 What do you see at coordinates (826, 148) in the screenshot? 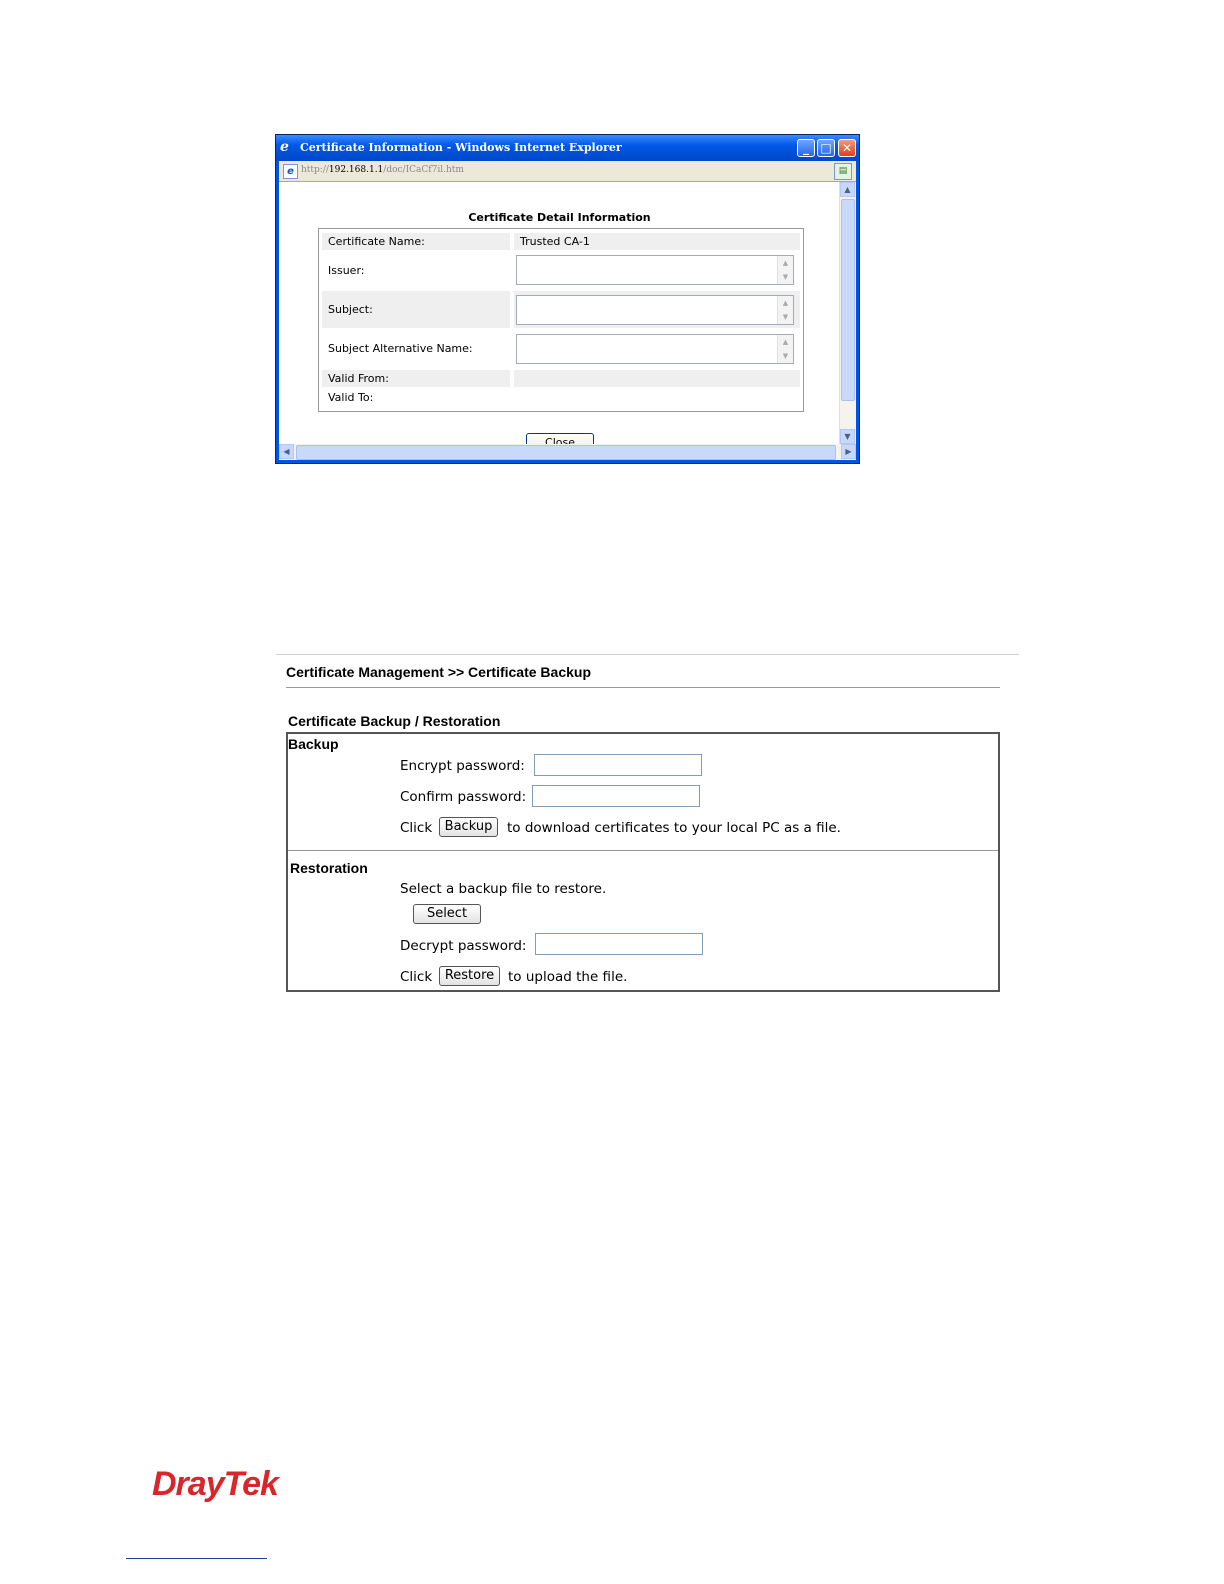
I see `maximize-icon: □` at bounding box center [826, 148].